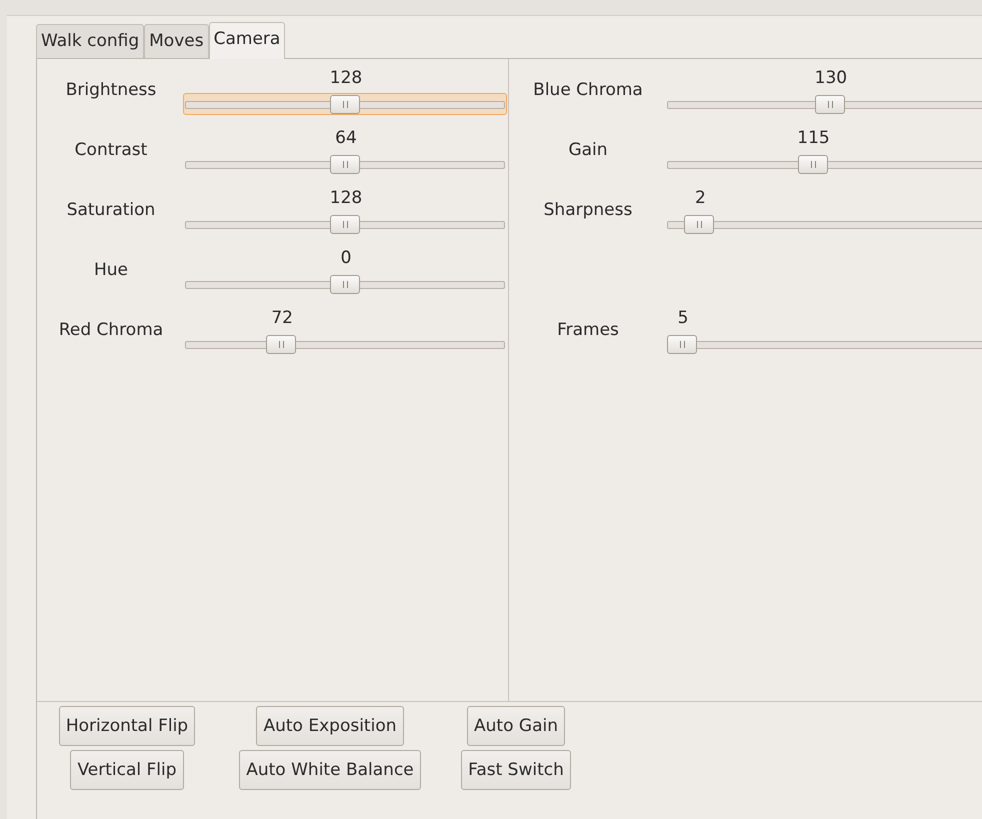 This screenshot has width=982, height=819. Describe the element at coordinates (330, 770) in the screenshot. I see `toggle-button: Auto White Balance` at that location.